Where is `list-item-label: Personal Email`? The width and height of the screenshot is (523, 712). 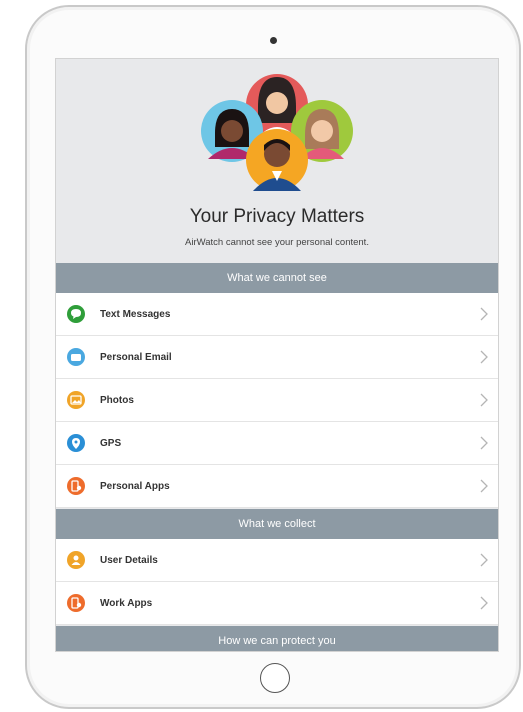
list-item-label: Personal Email is located at coordinates (136, 357).